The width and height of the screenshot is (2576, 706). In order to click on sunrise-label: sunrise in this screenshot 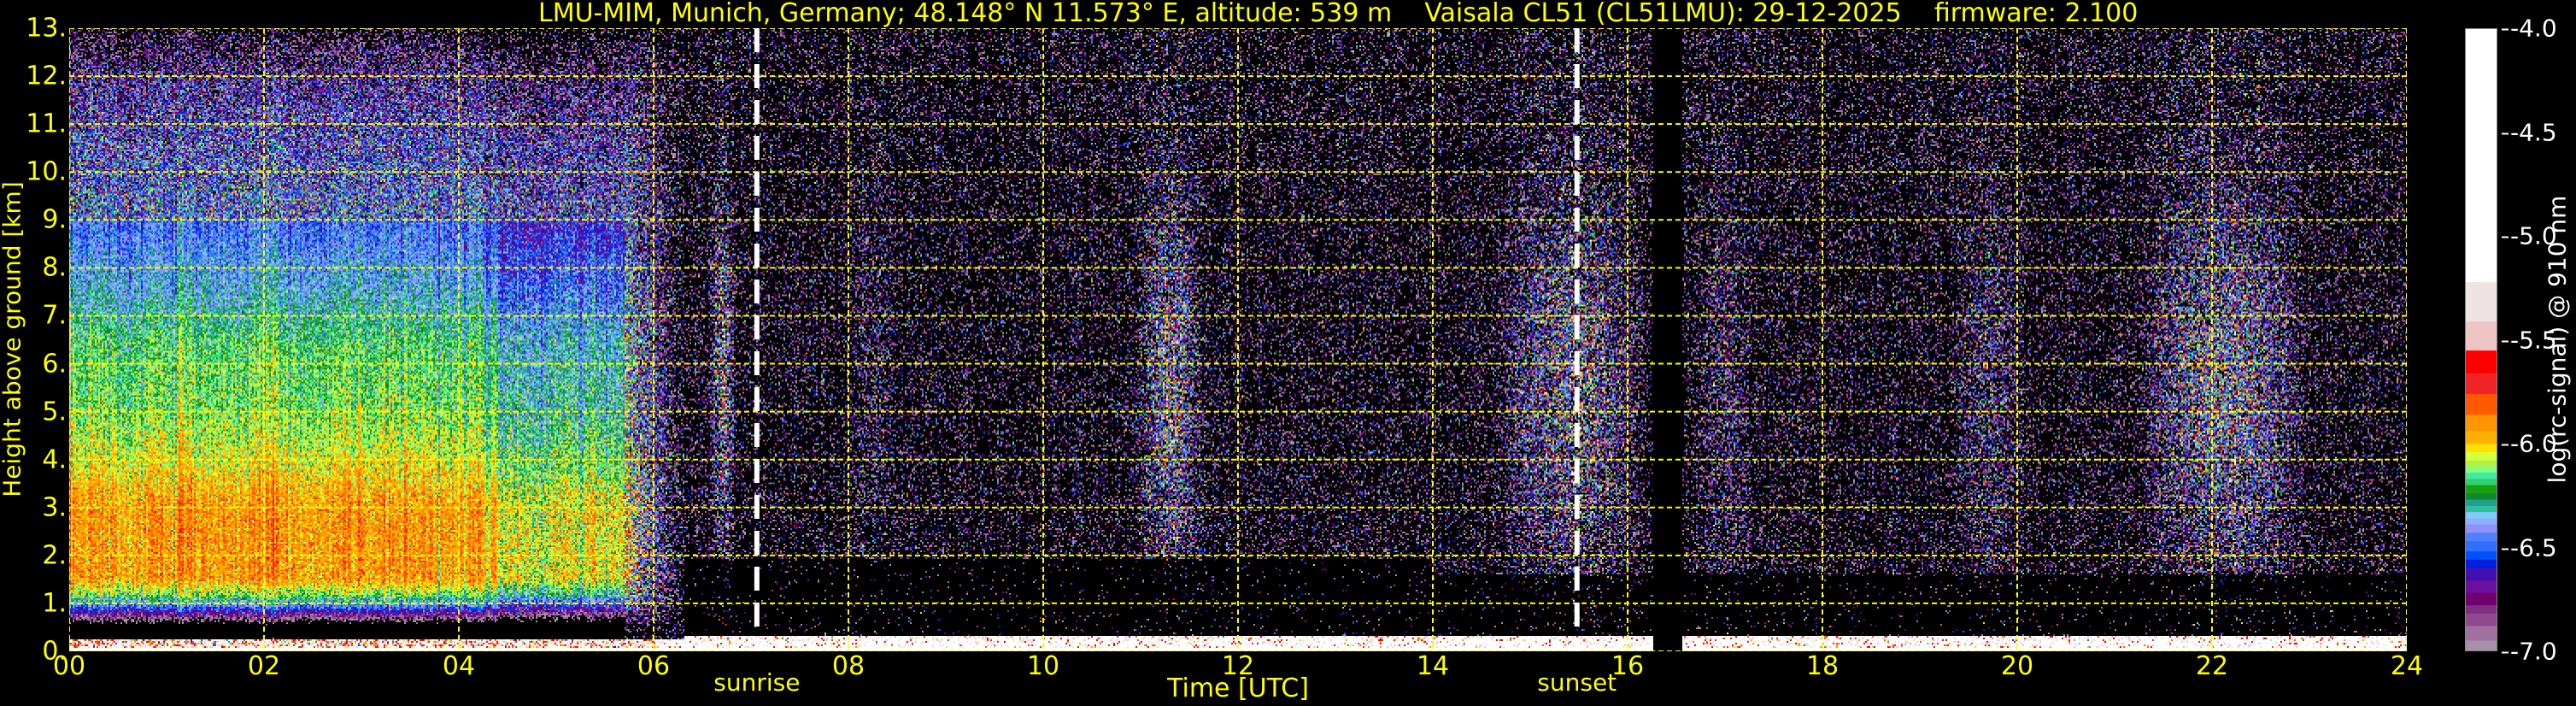, I will do `click(757, 682)`.